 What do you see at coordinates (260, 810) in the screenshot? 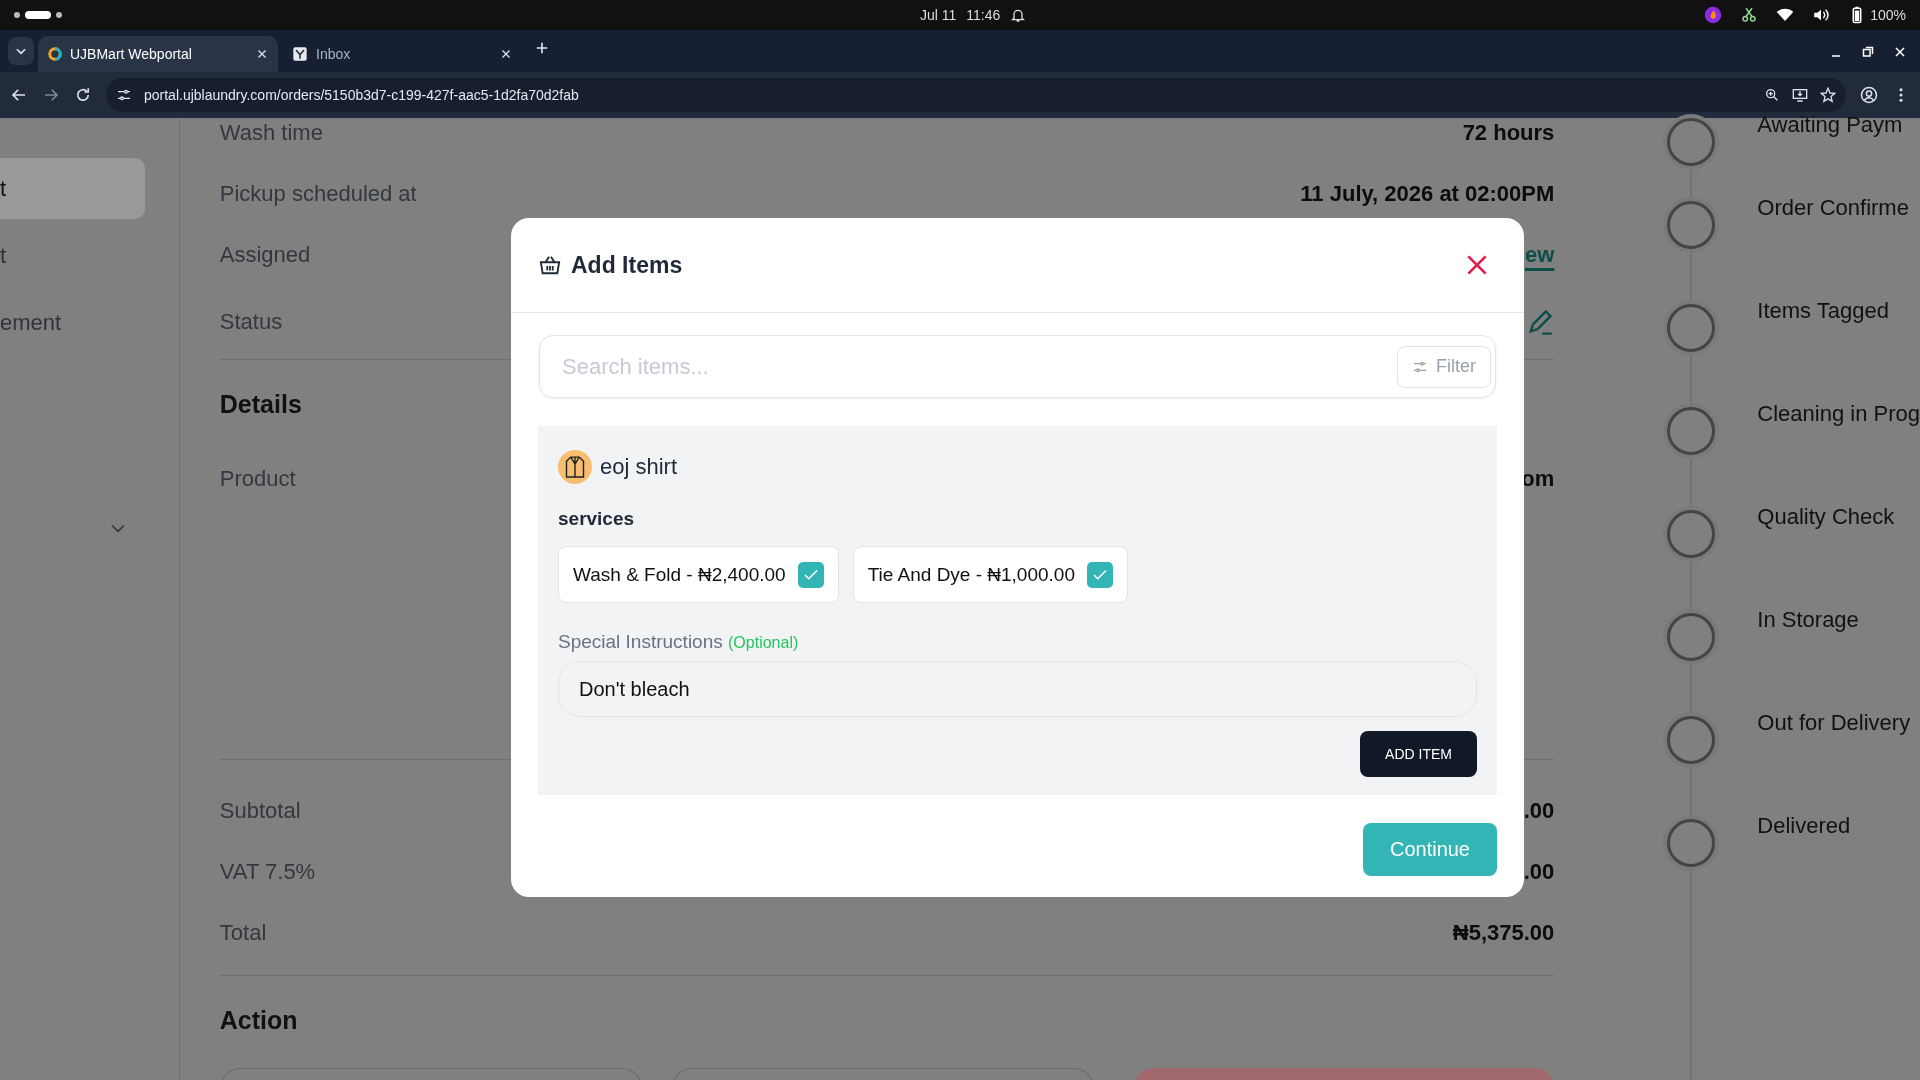
I see `field-label: Subtotal` at bounding box center [260, 810].